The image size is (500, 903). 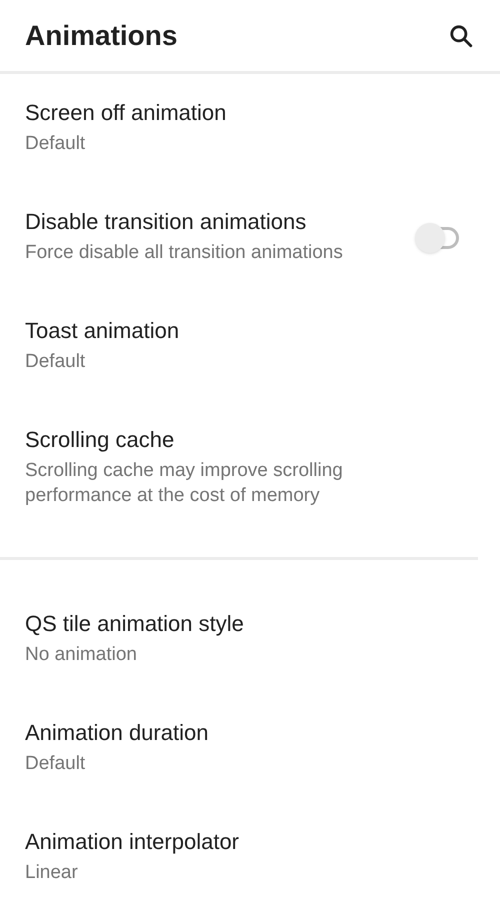 What do you see at coordinates (132, 842) in the screenshot?
I see `setting-title: Animation interpolator` at bounding box center [132, 842].